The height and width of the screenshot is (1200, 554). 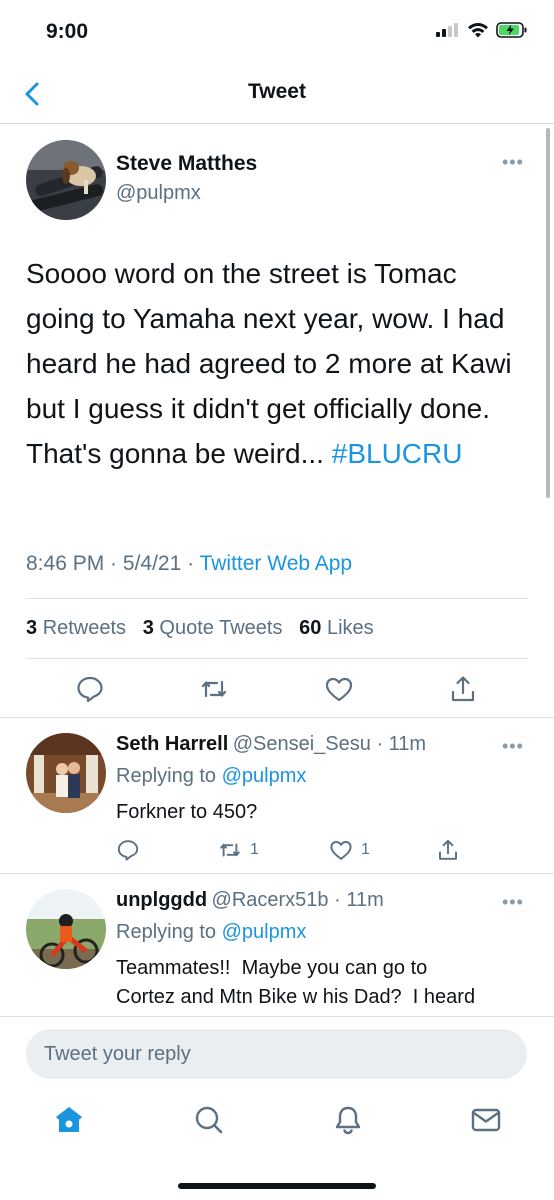 What do you see at coordinates (277, 91) in the screenshot?
I see `page-title: Tweet` at bounding box center [277, 91].